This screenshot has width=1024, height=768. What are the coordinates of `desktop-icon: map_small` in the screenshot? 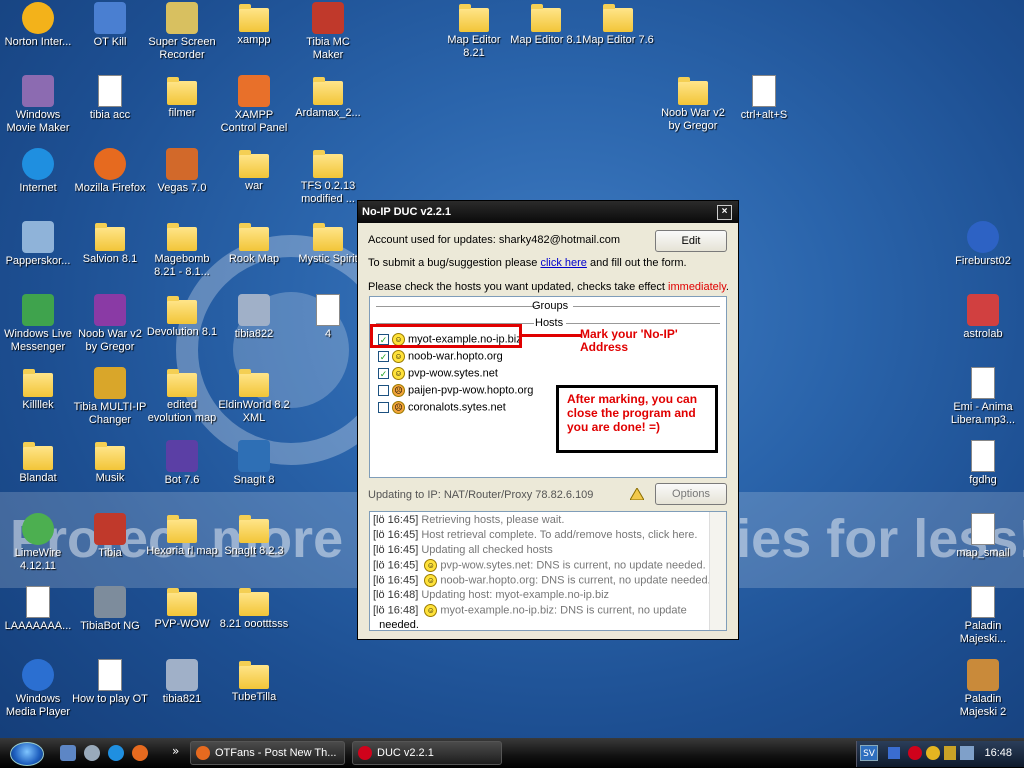 It's located at (983, 536).